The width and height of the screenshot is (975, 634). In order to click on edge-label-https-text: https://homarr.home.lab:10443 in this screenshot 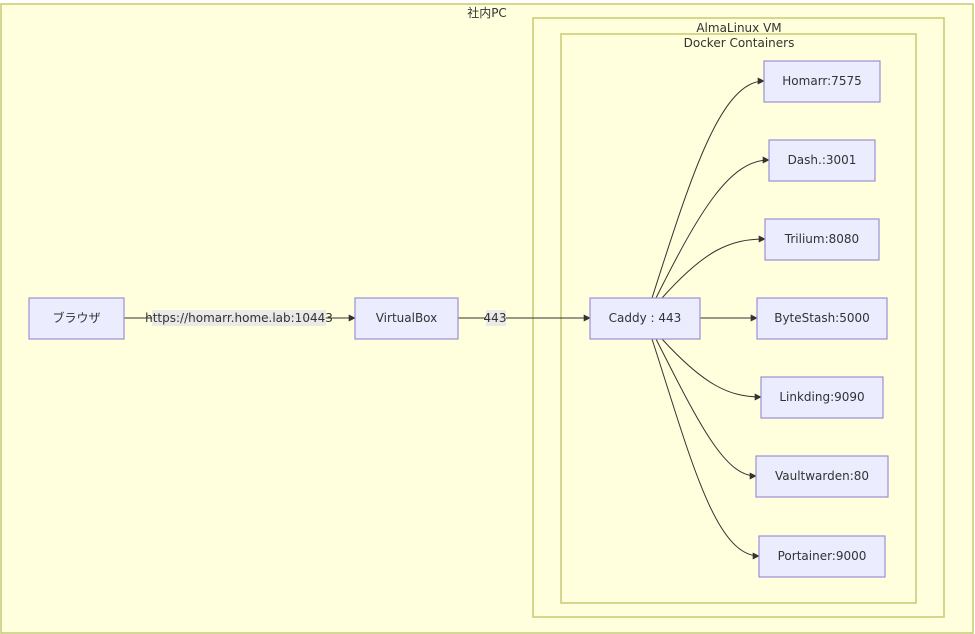, I will do `click(239, 318)`.